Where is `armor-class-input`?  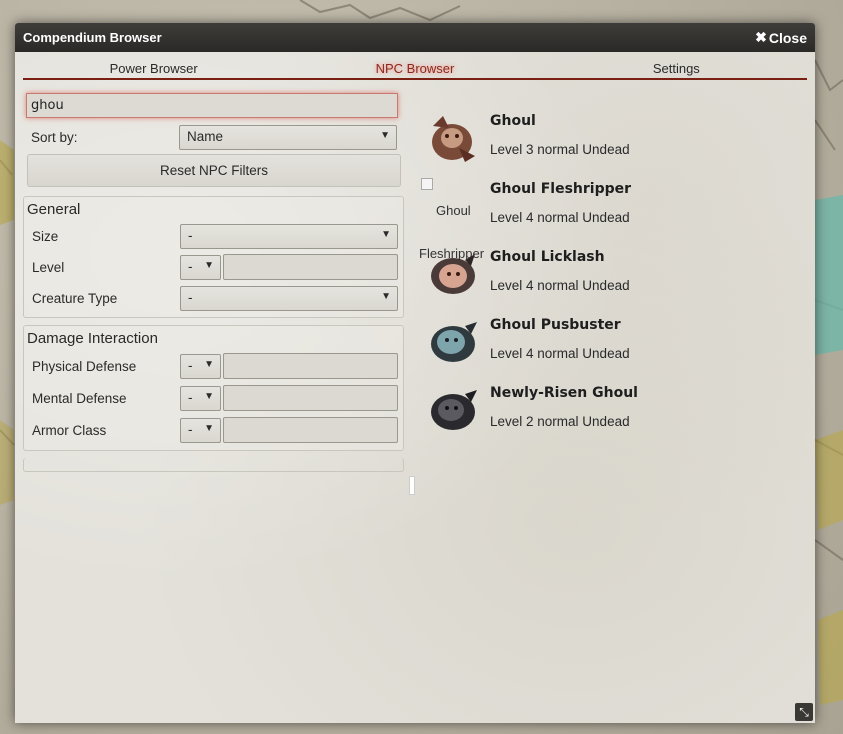 armor-class-input is located at coordinates (310, 430).